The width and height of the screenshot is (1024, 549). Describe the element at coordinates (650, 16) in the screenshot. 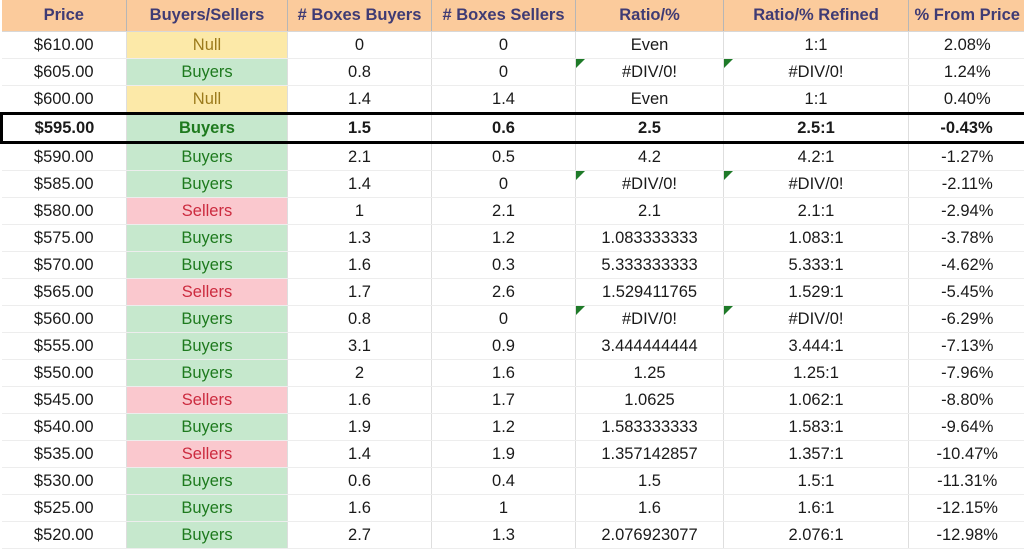

I see `column-header-ratio: Ratio/%` at that location.